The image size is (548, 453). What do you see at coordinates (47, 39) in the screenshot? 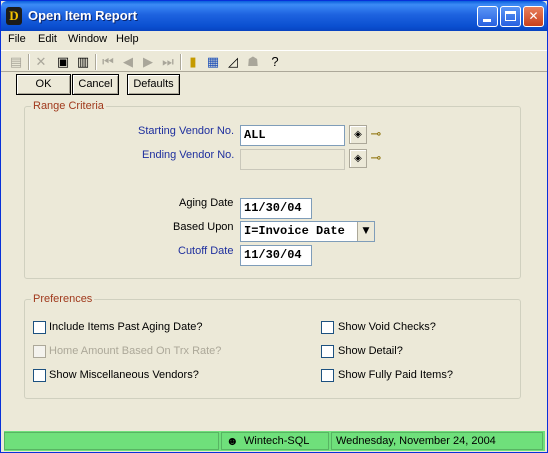
I see `menu-edit: Edit` at bounding box center [47, 39].